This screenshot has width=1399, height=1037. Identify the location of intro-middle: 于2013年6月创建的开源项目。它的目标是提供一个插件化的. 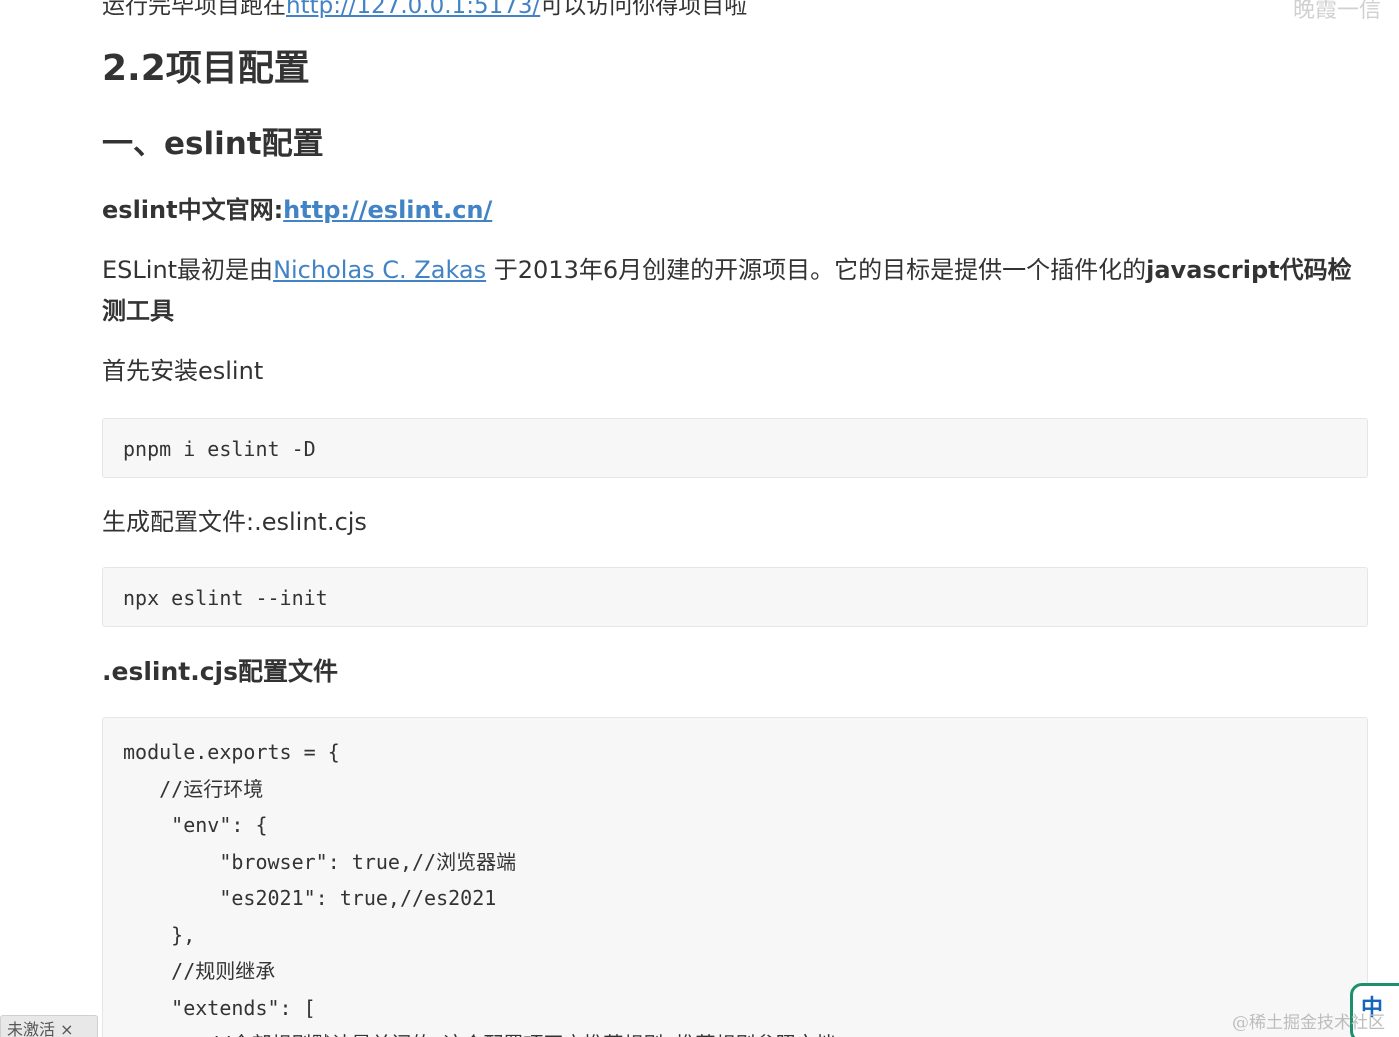
(816, 270).